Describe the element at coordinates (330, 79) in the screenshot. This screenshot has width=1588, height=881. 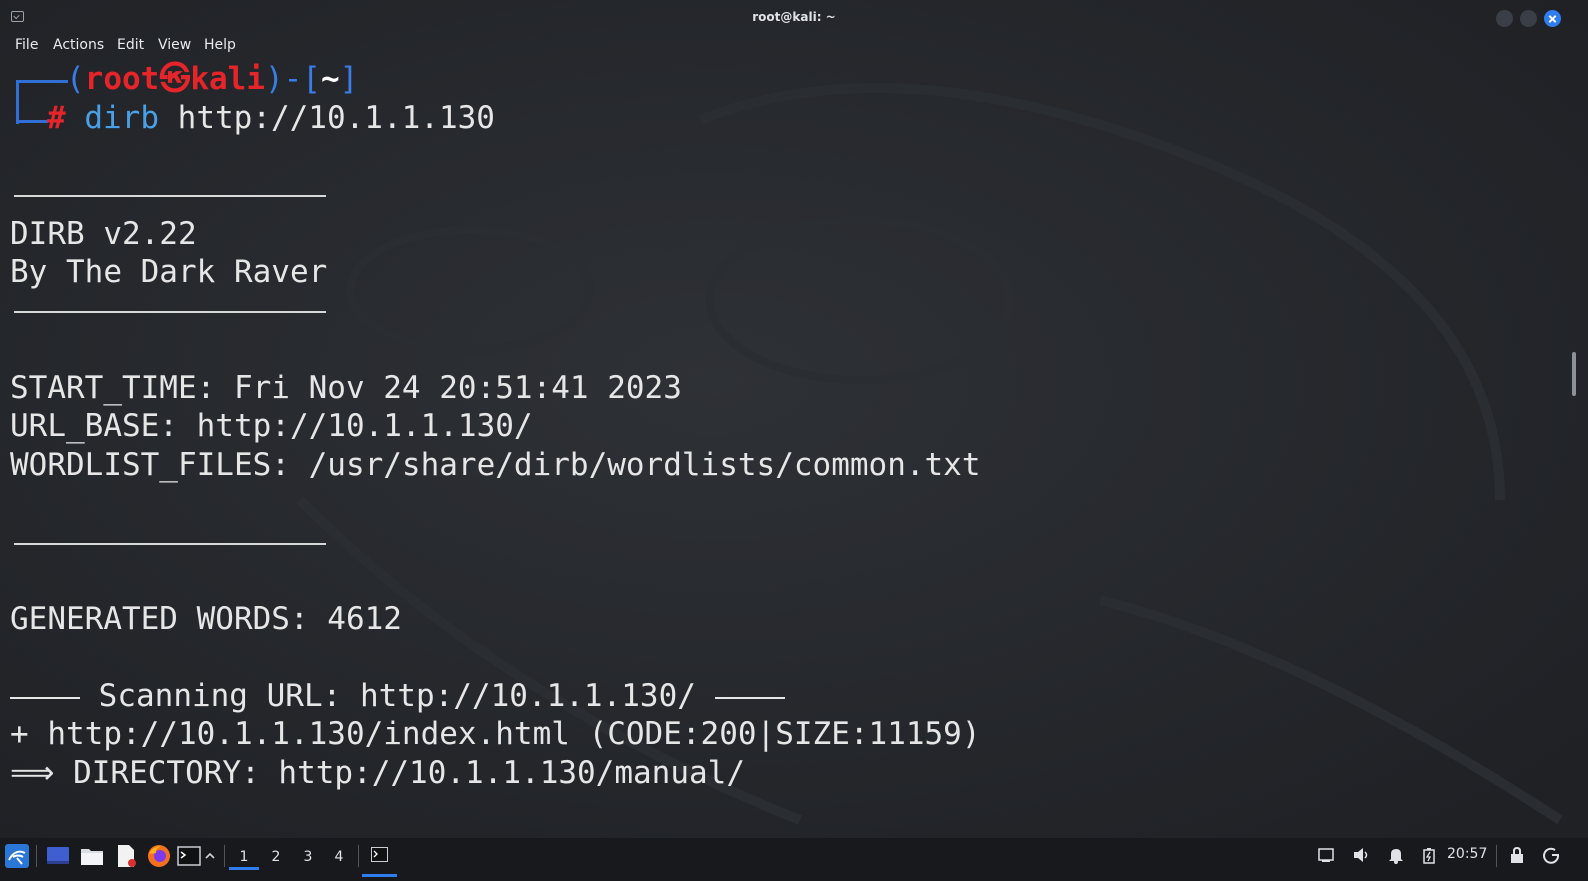
I see `prompt-dir: ~` at that location.